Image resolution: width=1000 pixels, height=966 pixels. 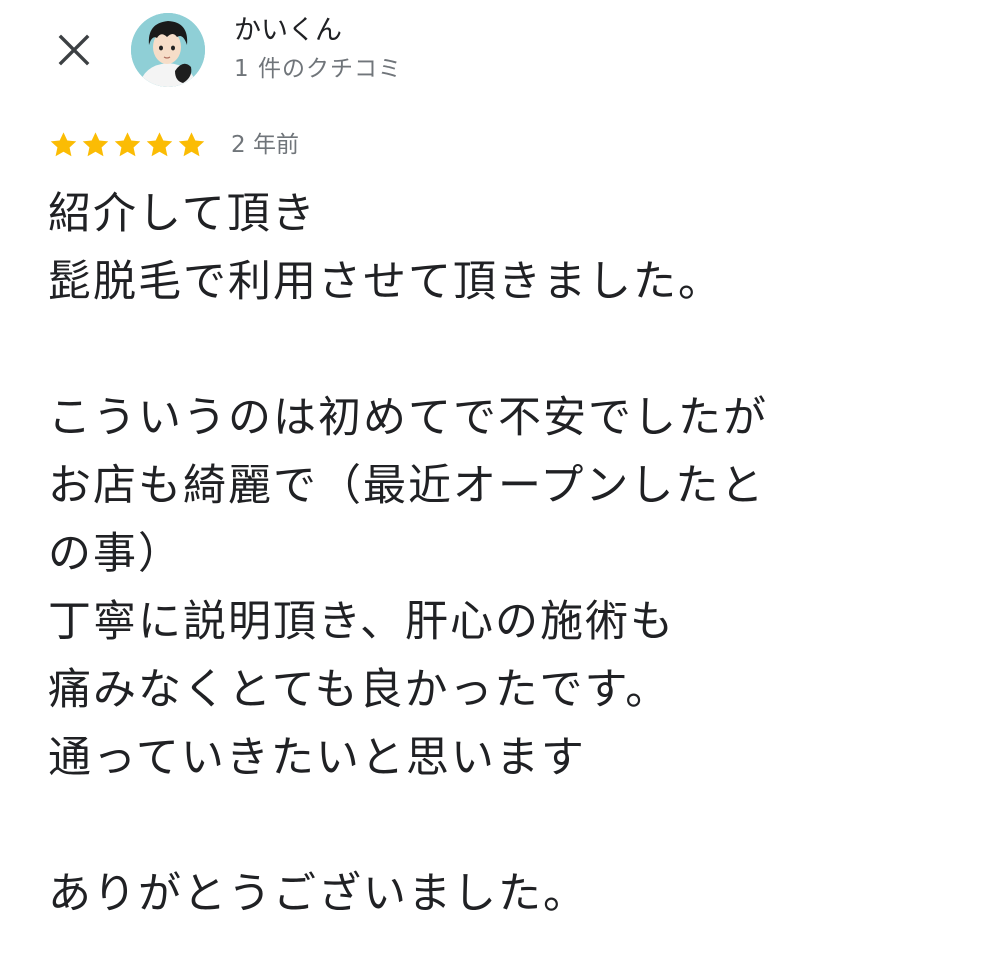 I want to click on close-icon, so click(x=74, y=50).